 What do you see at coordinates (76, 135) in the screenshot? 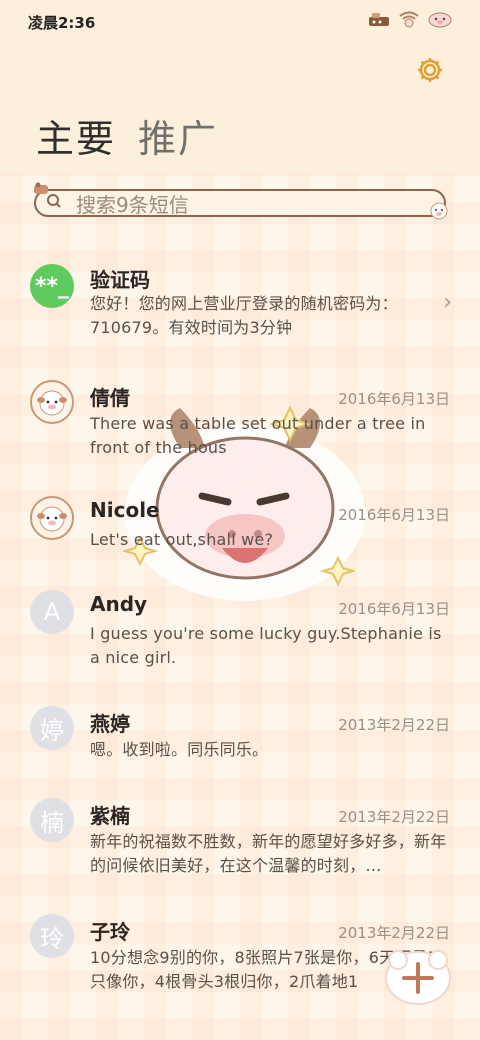
I see `tab-primary: 主要` at bounding box center [76, 135].